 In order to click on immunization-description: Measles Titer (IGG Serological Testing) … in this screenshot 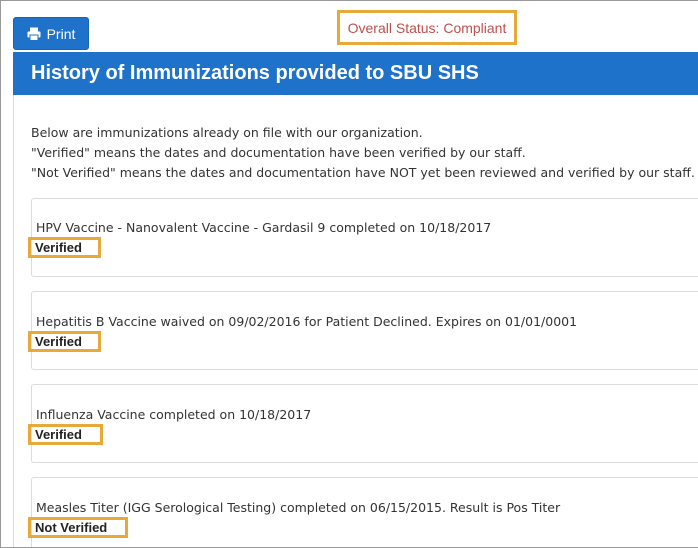, I will do `click(298, 507)`.